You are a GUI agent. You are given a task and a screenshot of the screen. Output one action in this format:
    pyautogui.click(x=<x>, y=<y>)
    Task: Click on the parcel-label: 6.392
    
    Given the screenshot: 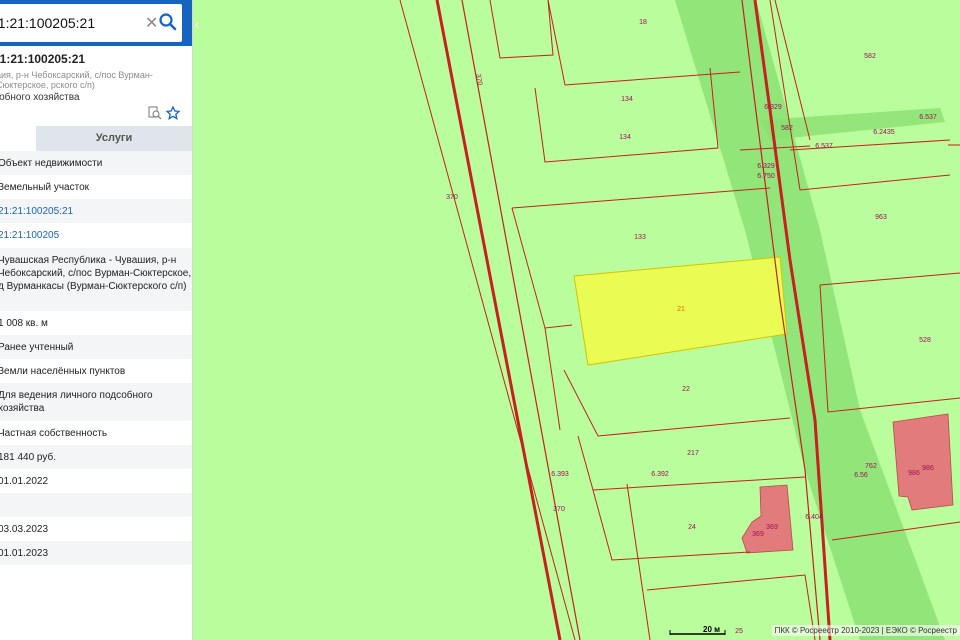 What is the action you would take?
    pyautogui.click(x=660, y=474)
    